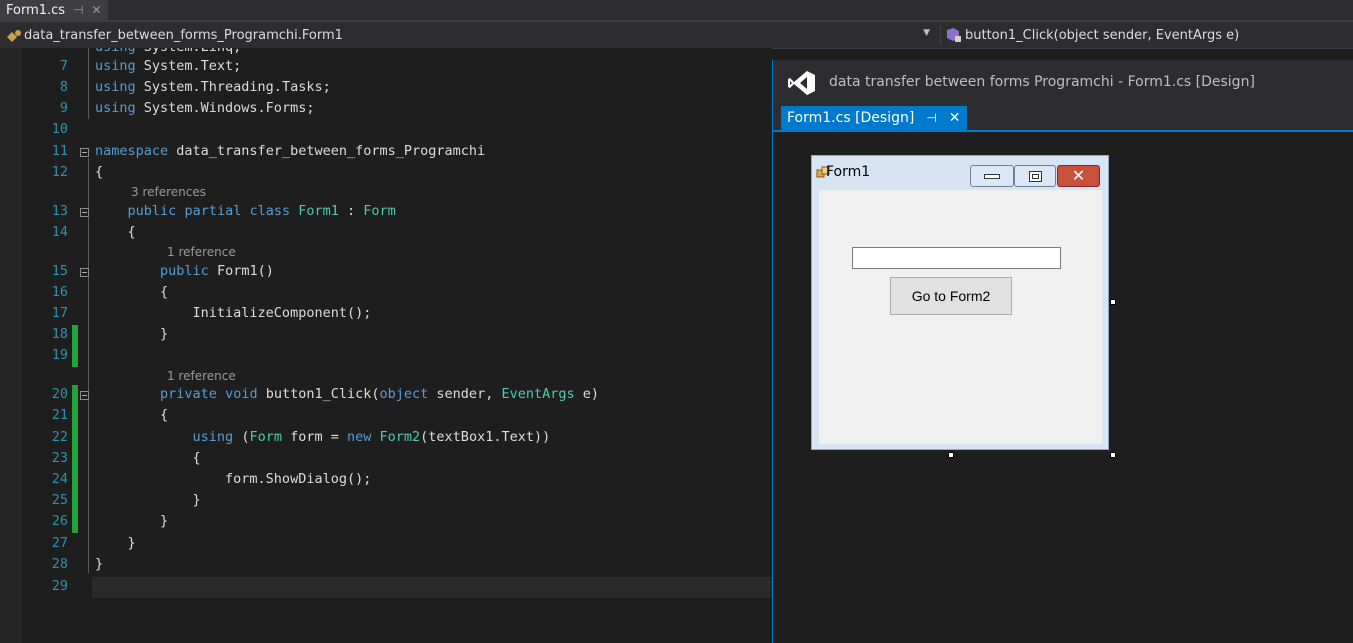 The width and height of the screenshot is (1353, 643). I want to click on close-button: ✕, so click(1078, 176).